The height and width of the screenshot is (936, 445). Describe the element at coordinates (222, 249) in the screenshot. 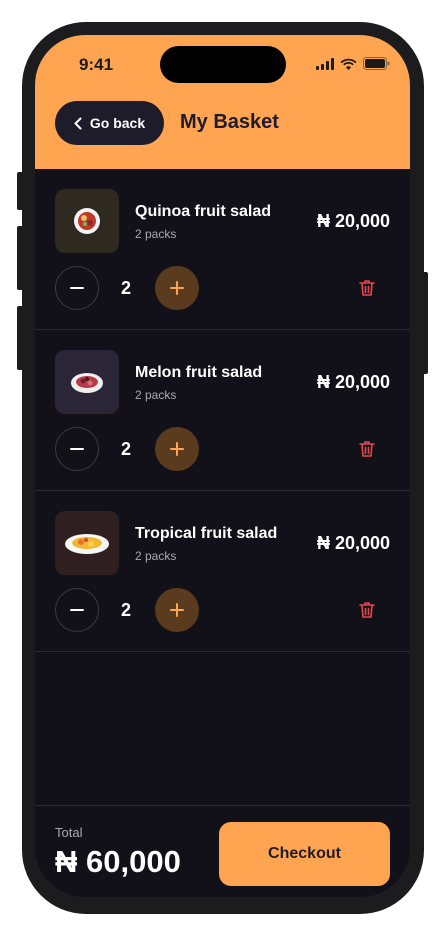

I see `basket-item: Quinoa fruit salad 2 packs ₦ 20,000 2` at that location.